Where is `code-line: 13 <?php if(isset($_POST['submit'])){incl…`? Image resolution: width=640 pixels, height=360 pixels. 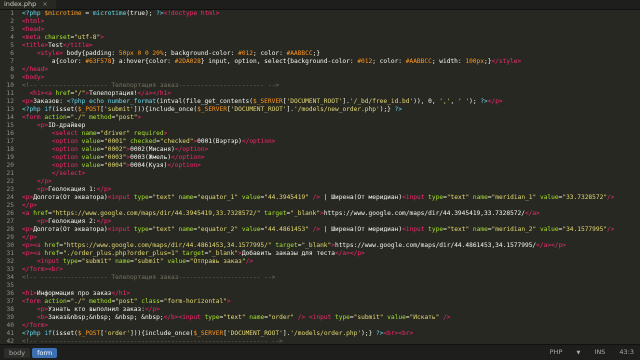
code-line: 13 <?php if(isset($_POST['submit'])){incl… is located at coordinates (320, 110).